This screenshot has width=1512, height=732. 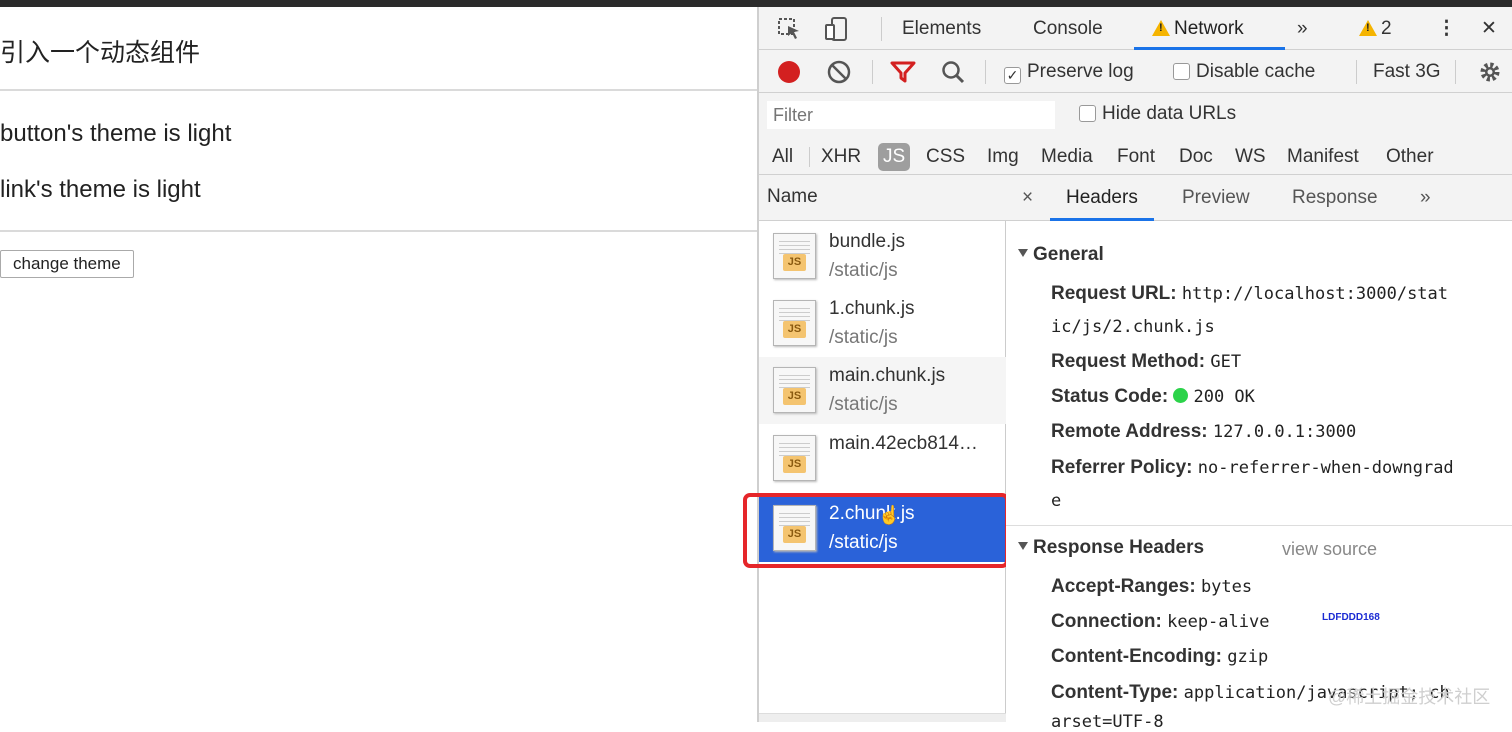 I want to click on request-method-label: Request Method:, so click(x=1128, y=361).